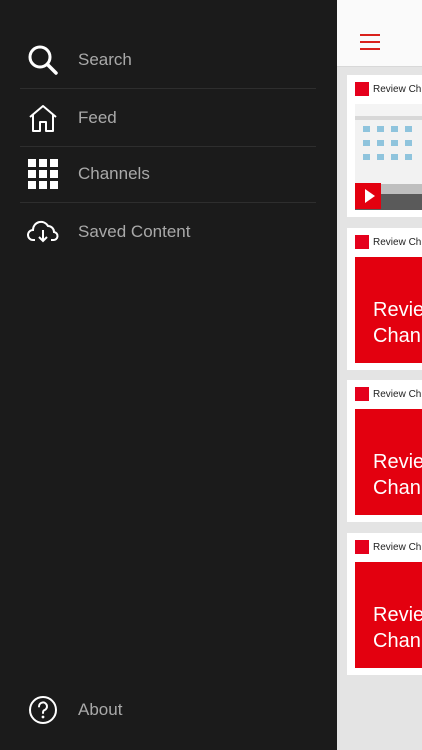 The width and height of the screenshot is (422, 750). I want to click on drawer-item-channels: Channels, so click(168, 174).